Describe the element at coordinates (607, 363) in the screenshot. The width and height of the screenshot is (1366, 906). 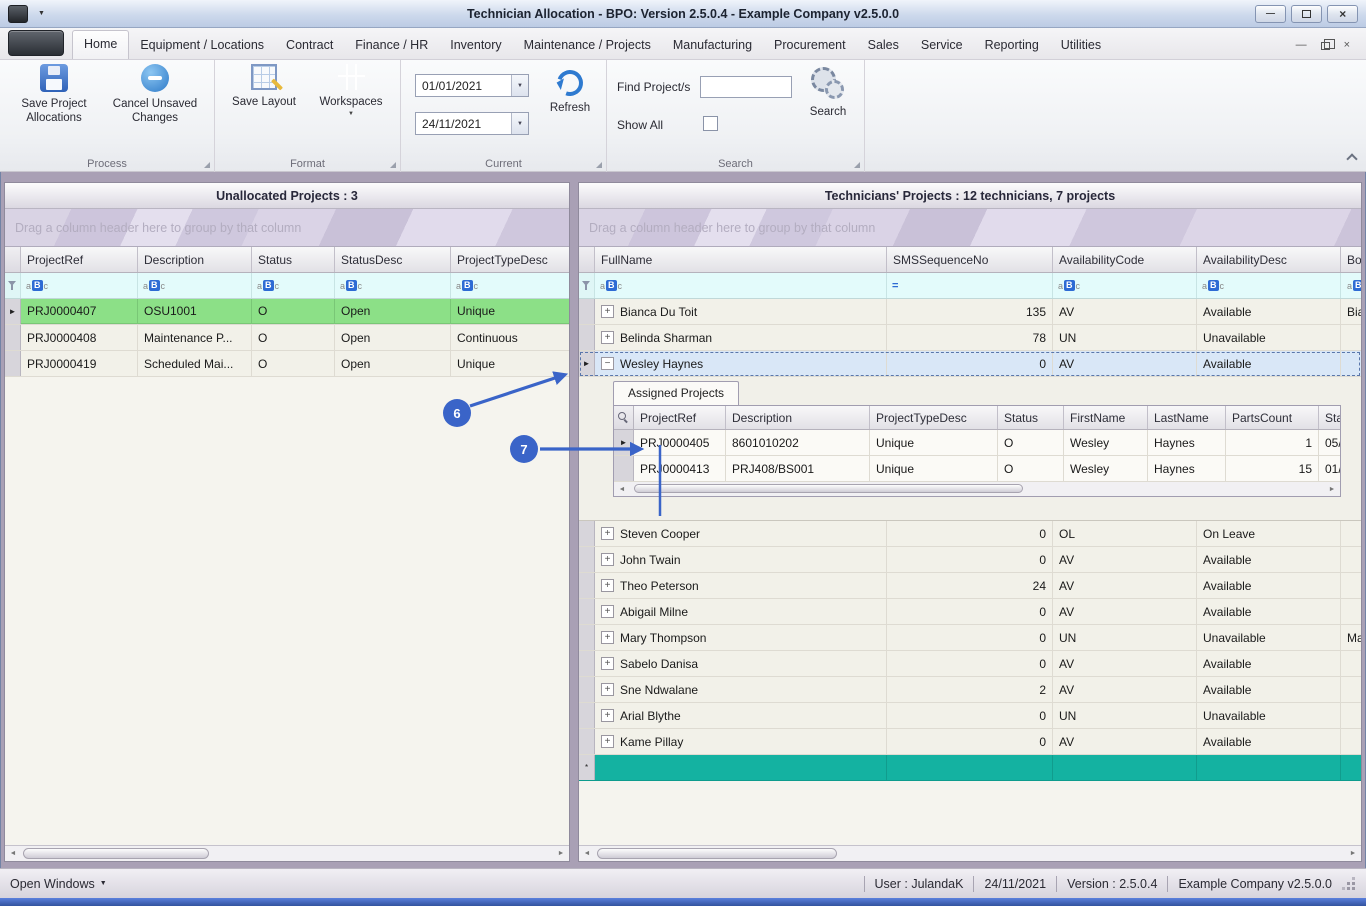
I see `collapse-minus-icon: −` at that location.